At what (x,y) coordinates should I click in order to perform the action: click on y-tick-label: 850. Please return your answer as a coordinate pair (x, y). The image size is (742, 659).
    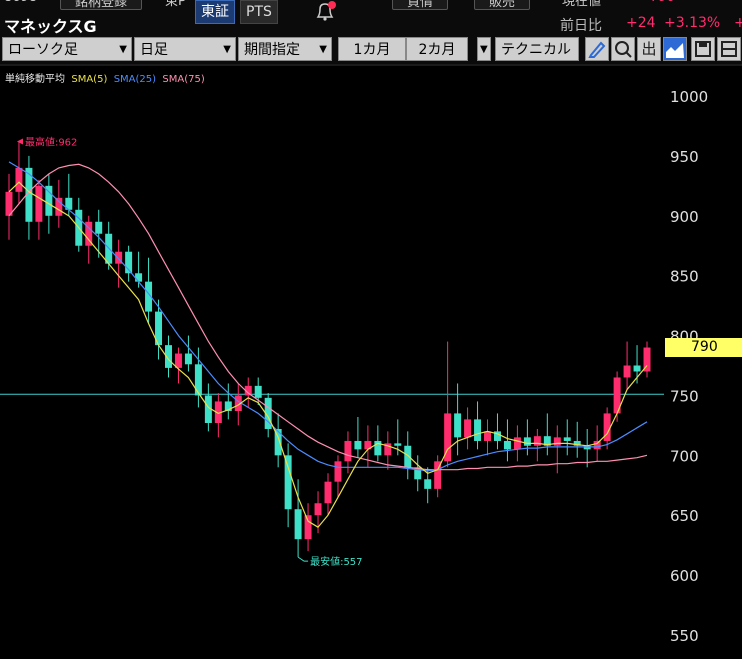
    Looking at the image, I should click on (684, 277).